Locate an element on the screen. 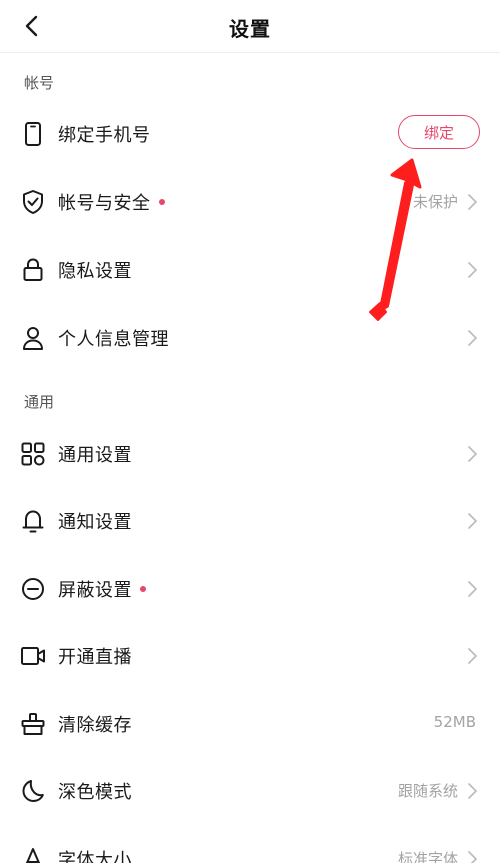 This screenshot has width=500, height=863. person-icon is located at coordinates (33, 338).